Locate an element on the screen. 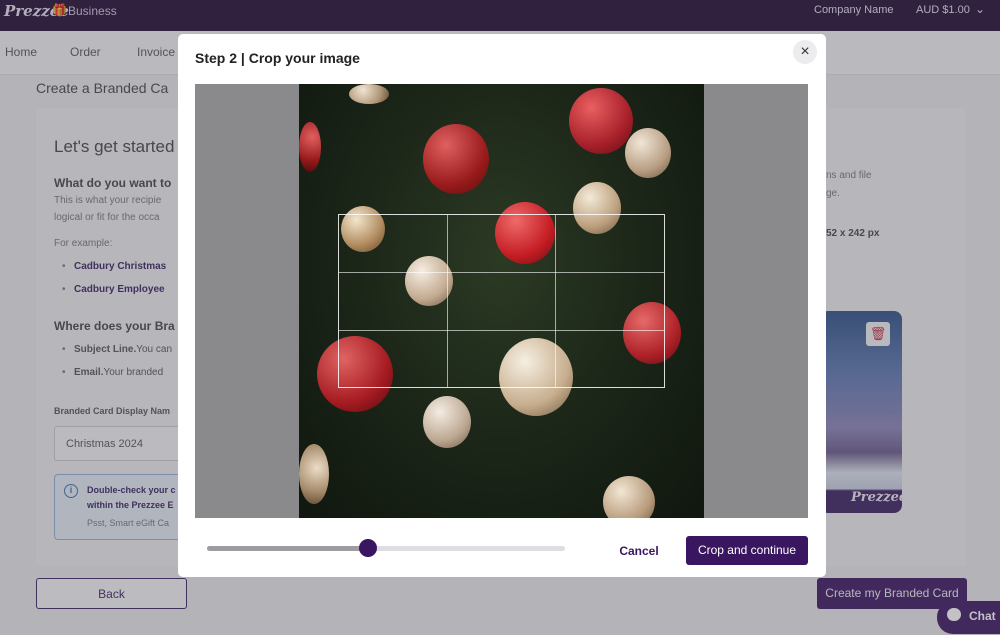  crop-selection is located at coordinates (501, 301).